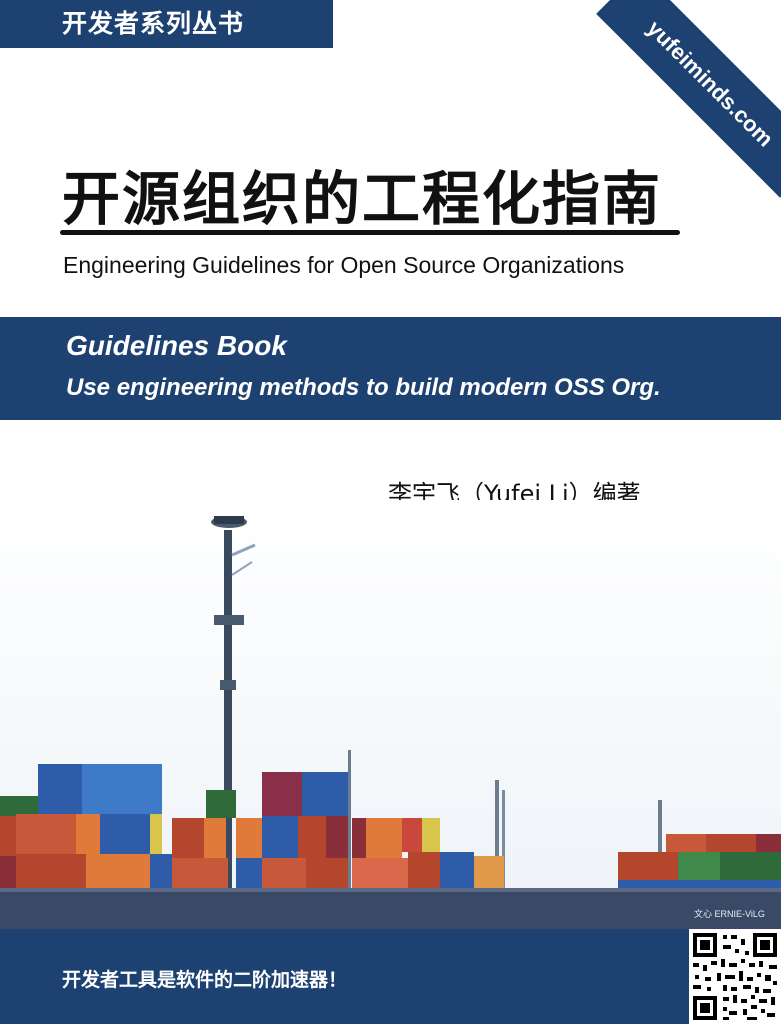 This screenshot has width=781, height=1024. I want to click on series-tag: 开发者系列丛书, so click(166, 24).